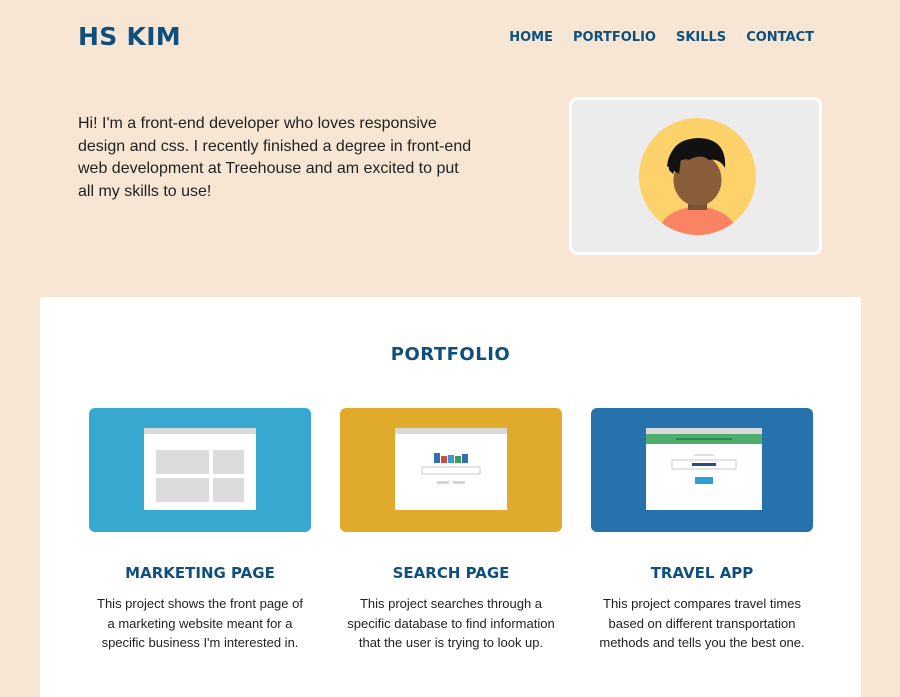 The height and width of the screenshot is (697, 900). What do you see at coordinates (450, 354) in the screenshot?
I see `portfolio-title: PORTFOLIO` at bounding box center [450, 354].